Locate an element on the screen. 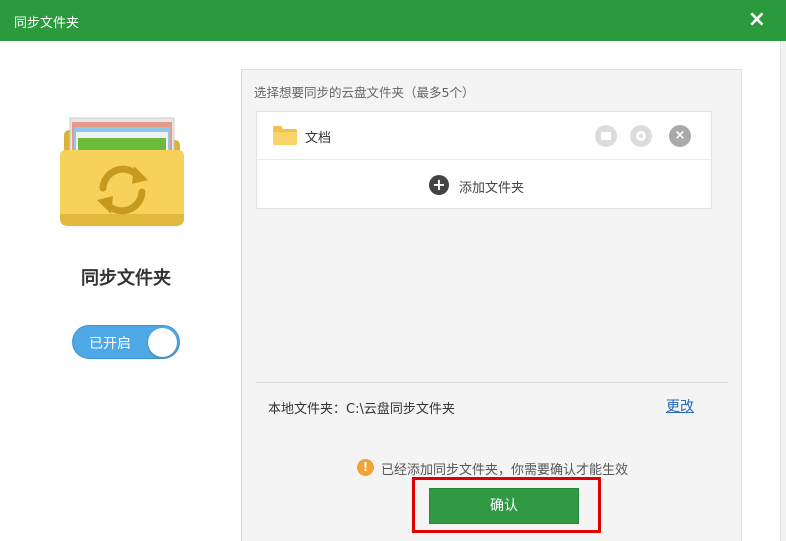 Image resolution: width=786 pixels, height=541 pixels. folder-icon is located at coordinates (285, 135).